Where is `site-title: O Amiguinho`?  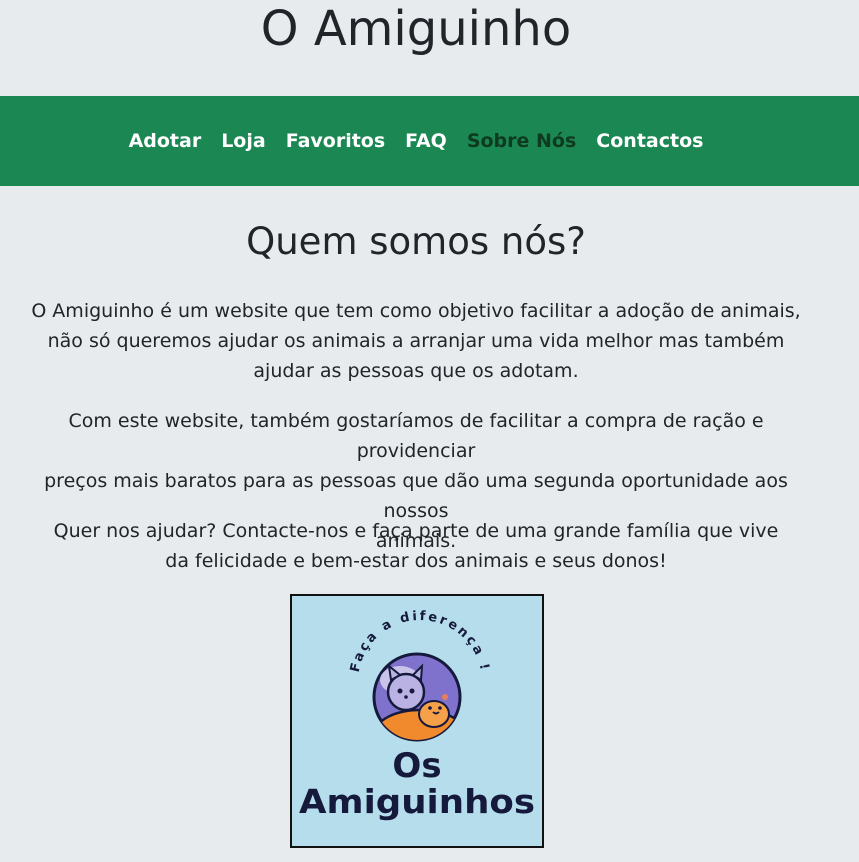 site-title: O Amiguinho is located at coordinates (416, 29).